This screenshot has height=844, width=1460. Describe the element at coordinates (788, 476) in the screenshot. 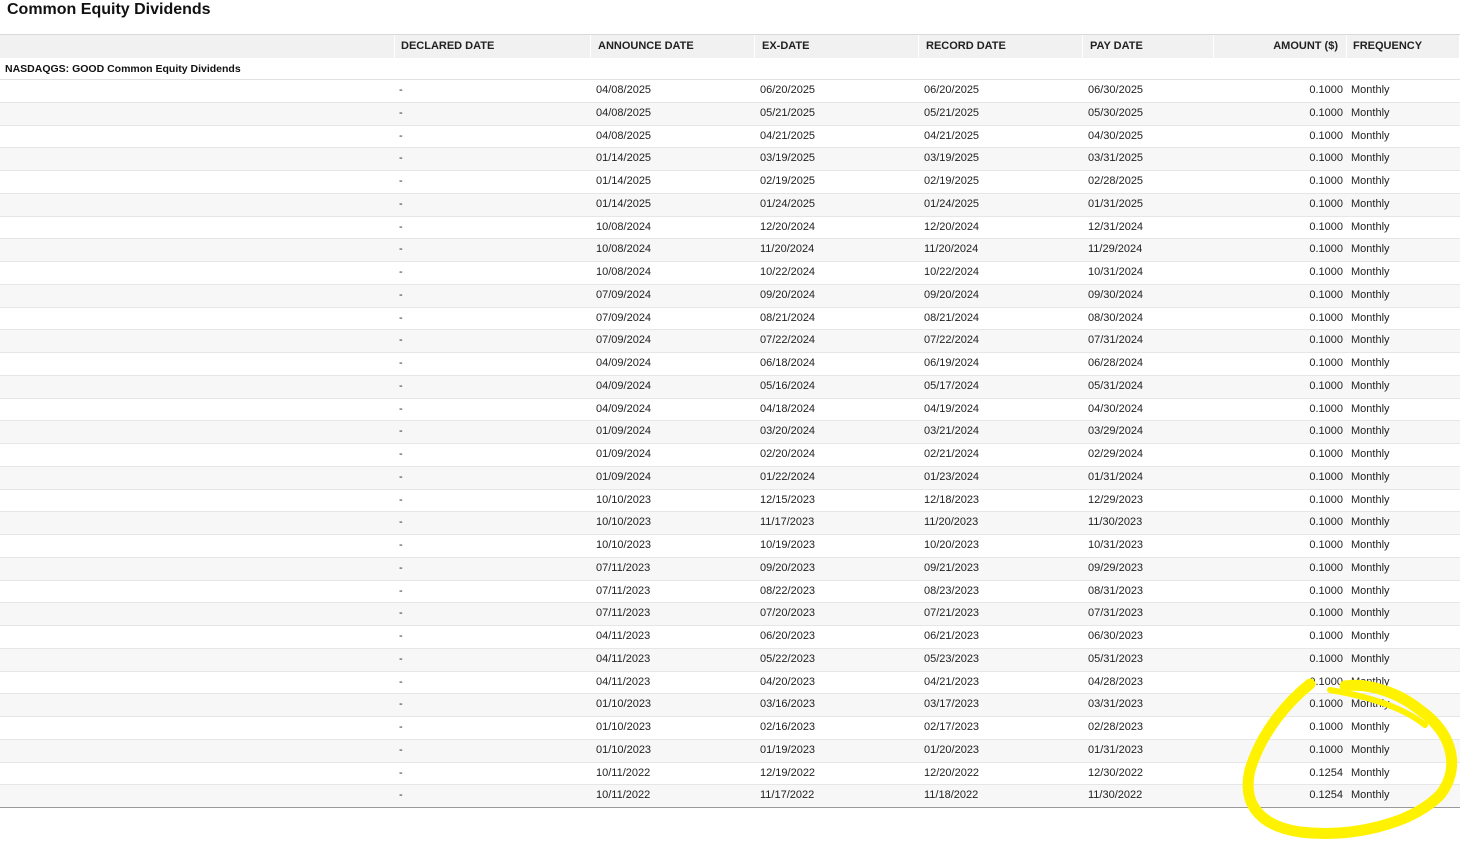

I see `ex-date-cell: 01/22/2024` at that location.